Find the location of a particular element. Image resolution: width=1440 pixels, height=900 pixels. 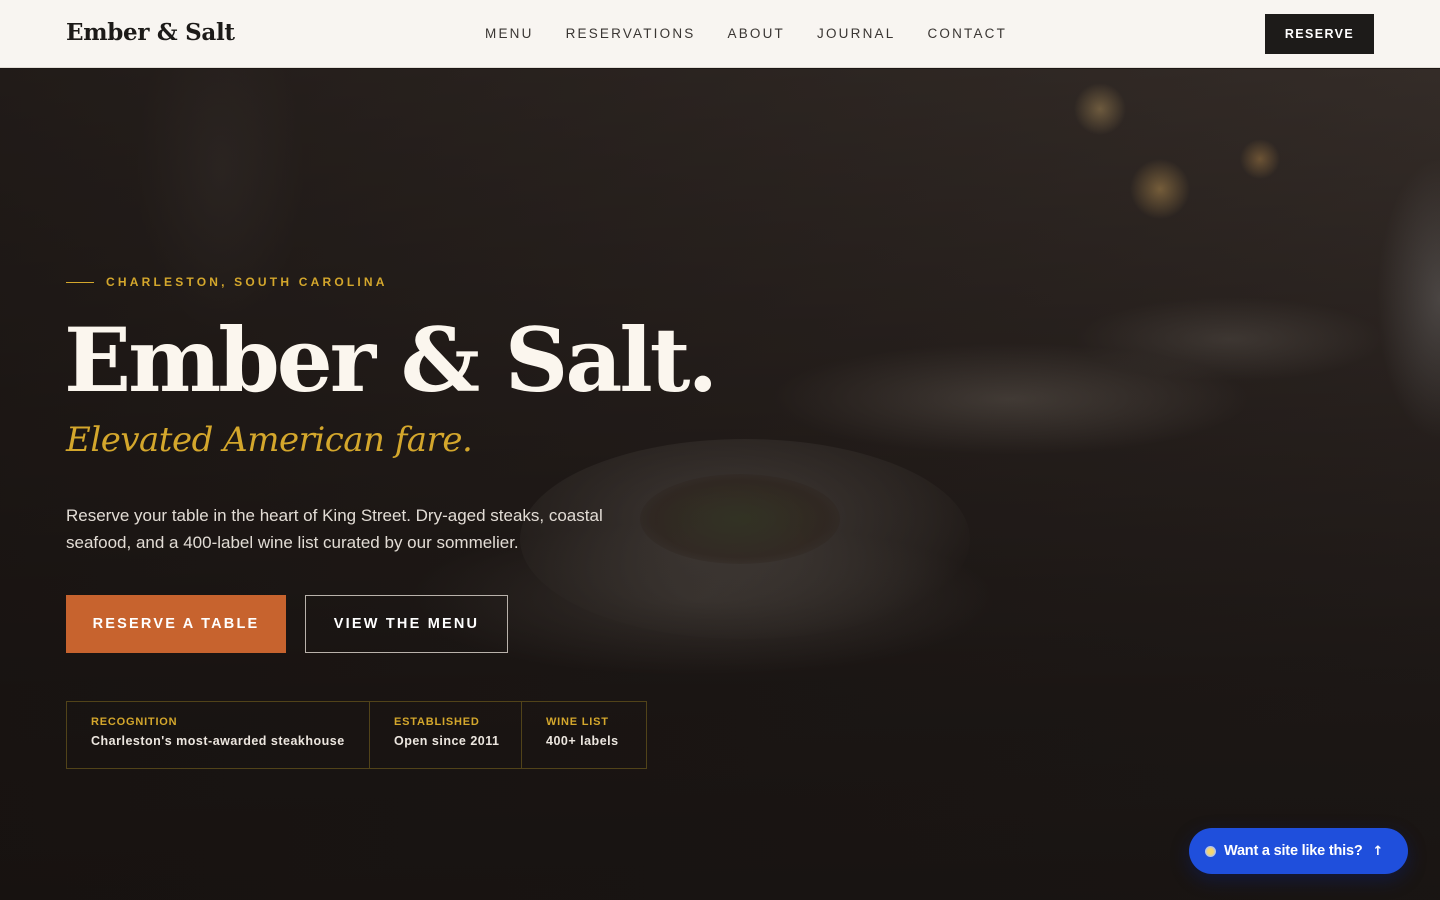

status-dot-icon is located at coordinates (1210, 851).